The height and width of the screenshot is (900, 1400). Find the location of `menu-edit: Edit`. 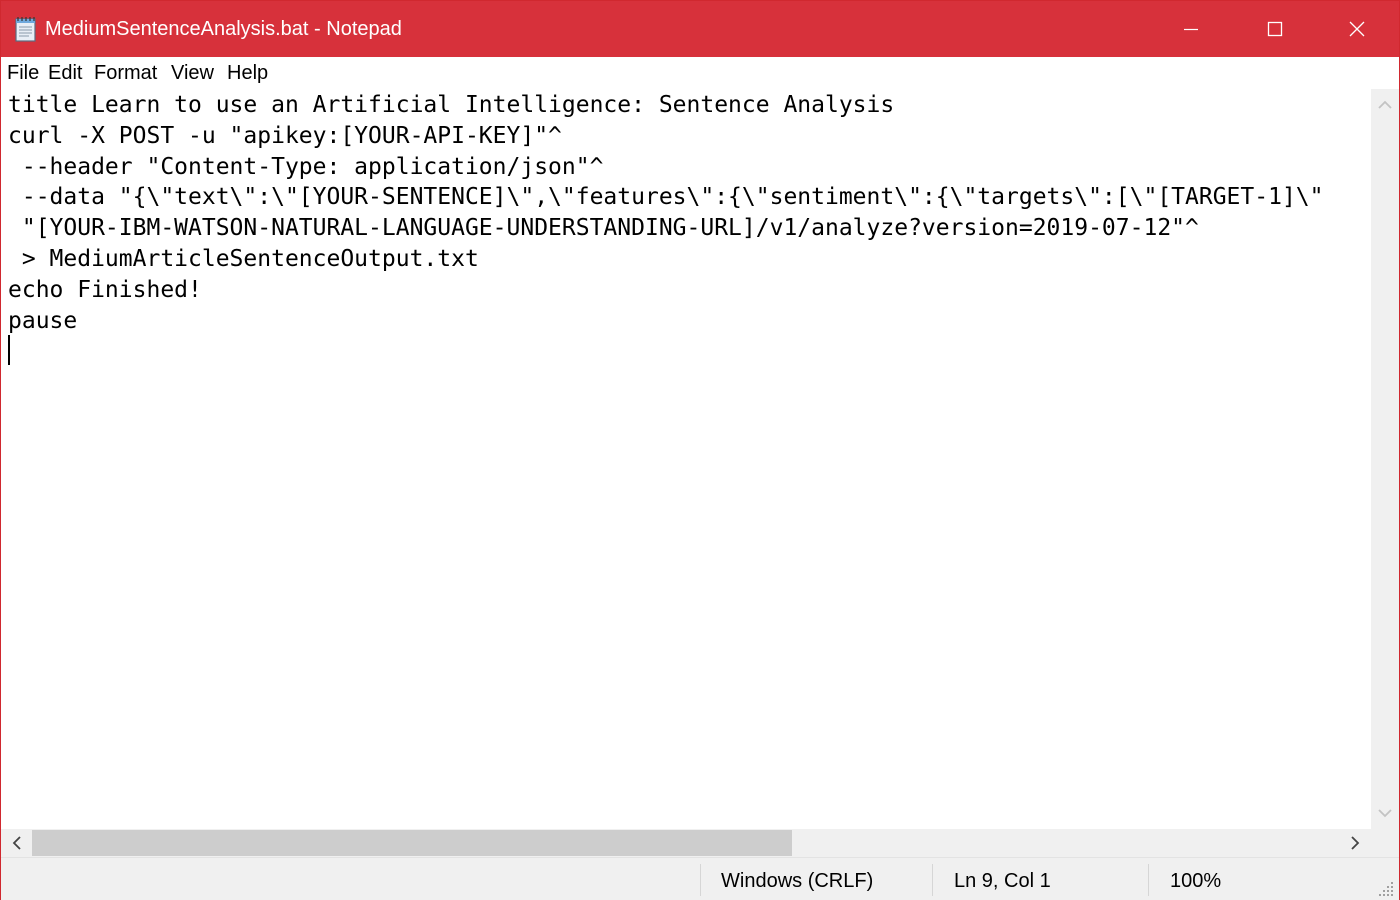

menu-edit: Edit is located at coordinates (65, 73).